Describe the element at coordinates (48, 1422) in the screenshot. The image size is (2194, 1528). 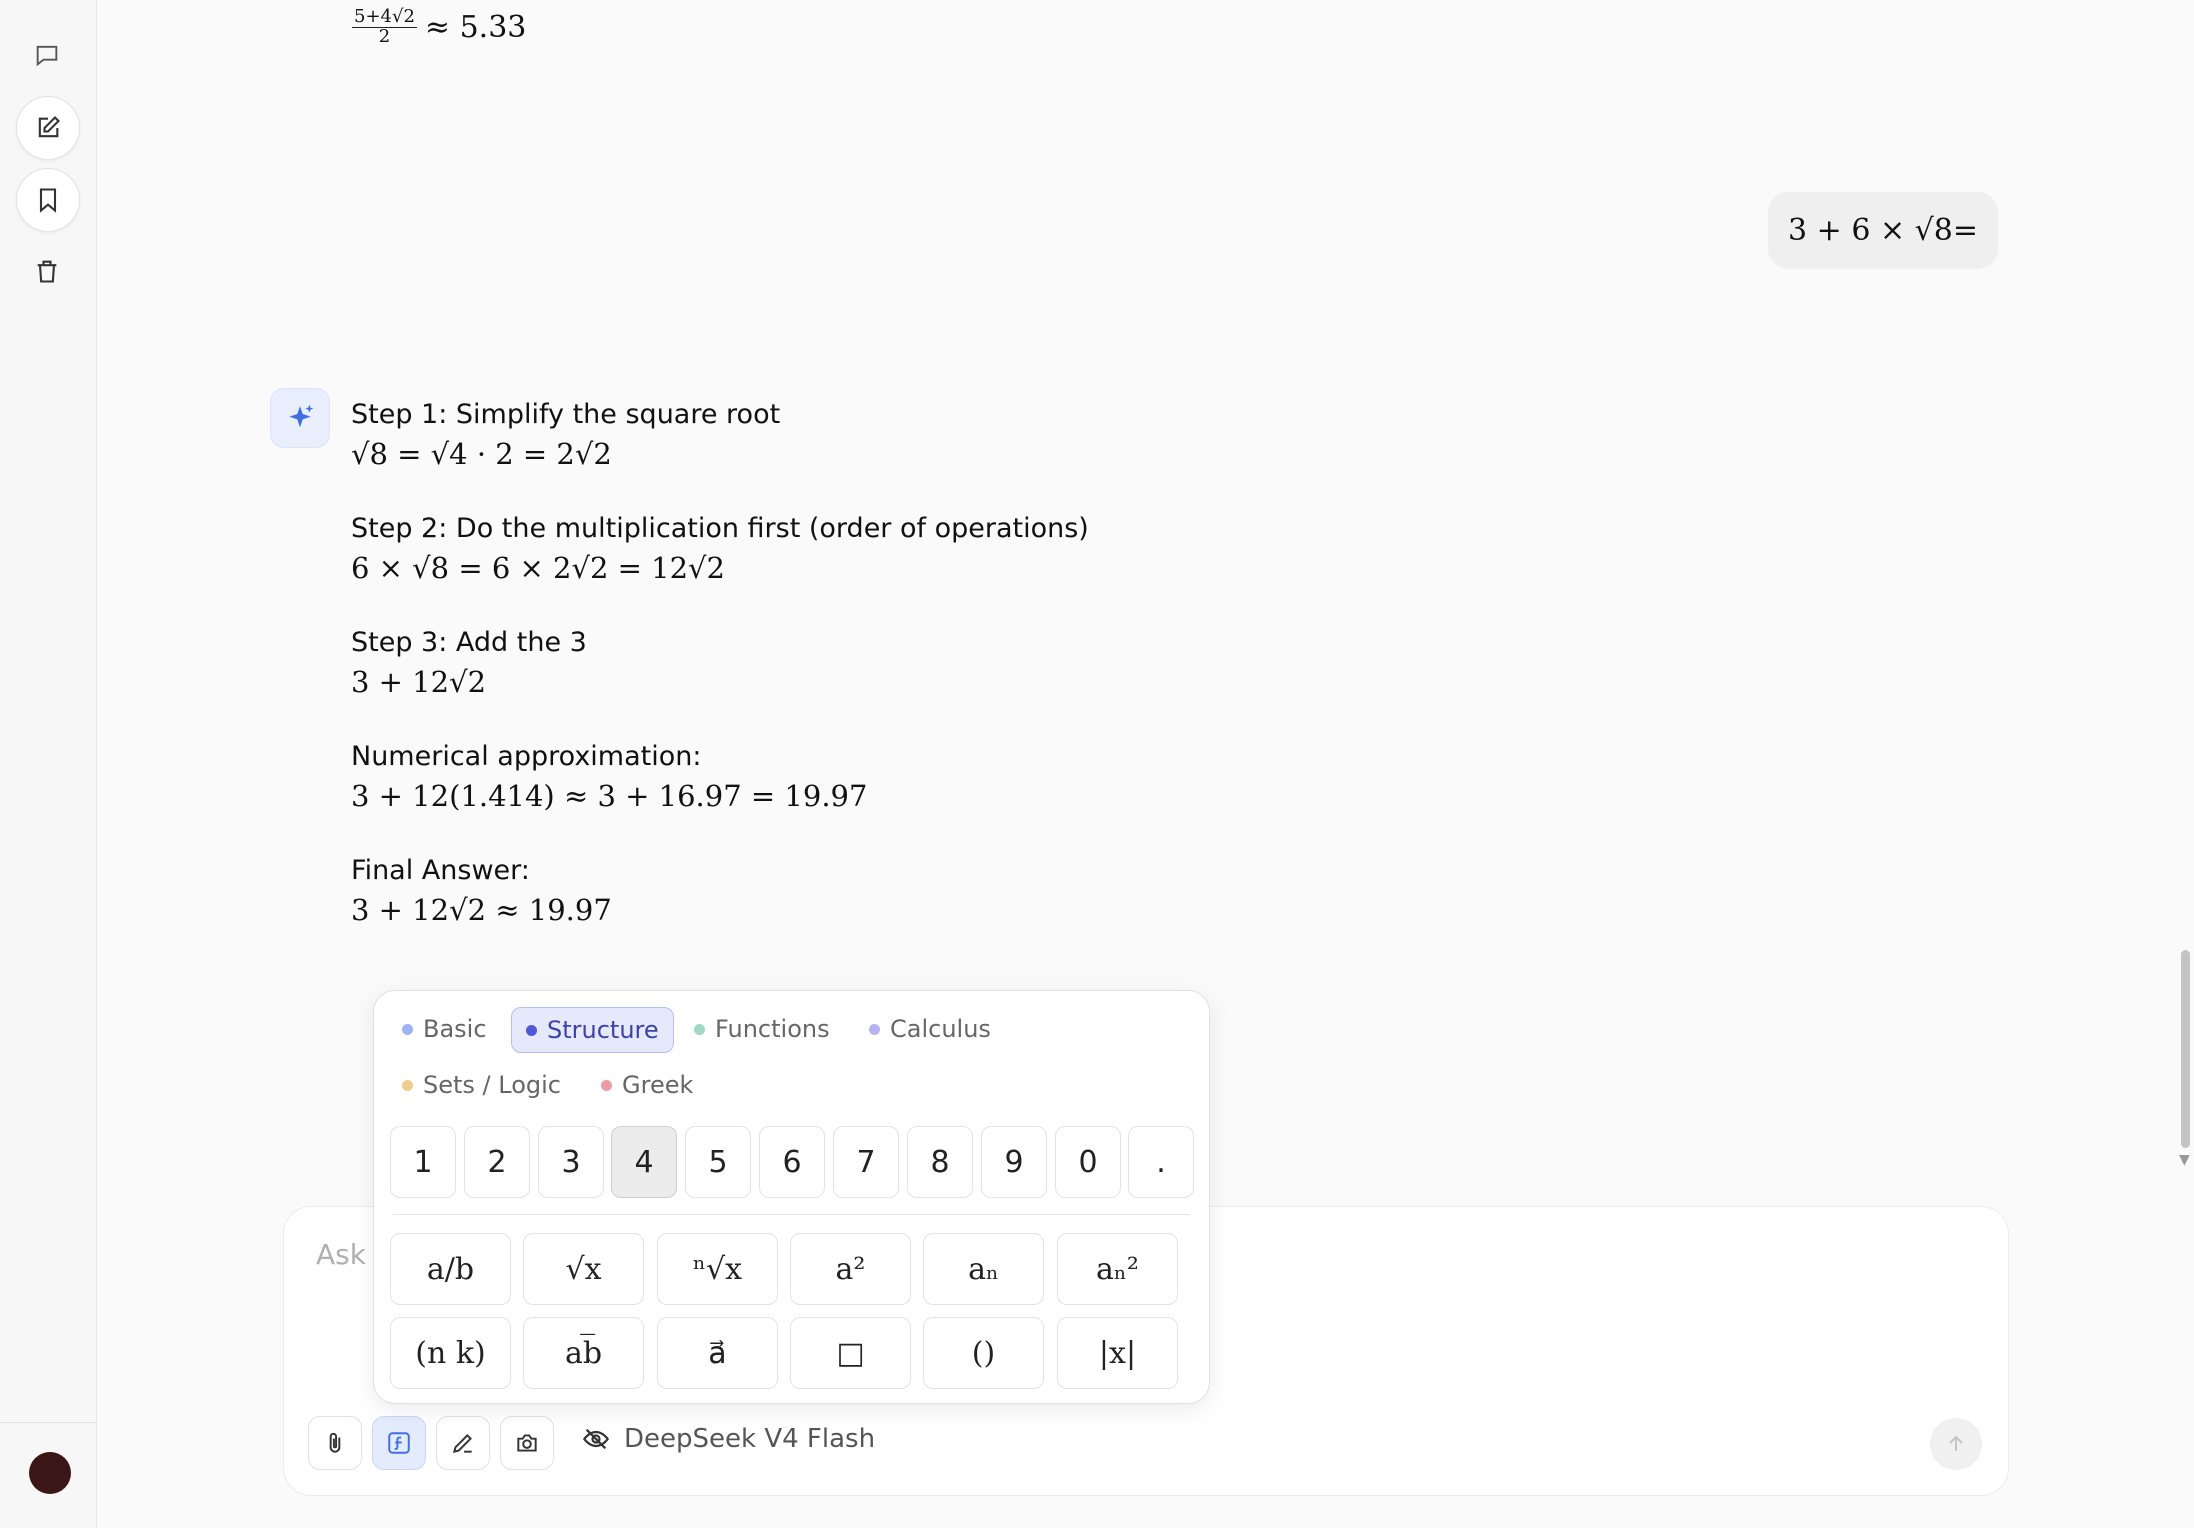
I see `sidebar-divider` at that location.